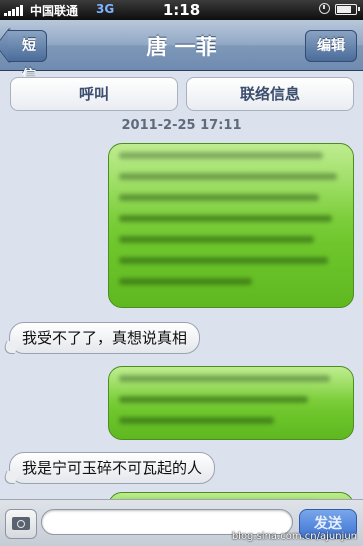 This screenshot has height=546, width=363. Describe the element at coordinates (324, 8) in the screenshot. I see `alarm-icon` at that location.